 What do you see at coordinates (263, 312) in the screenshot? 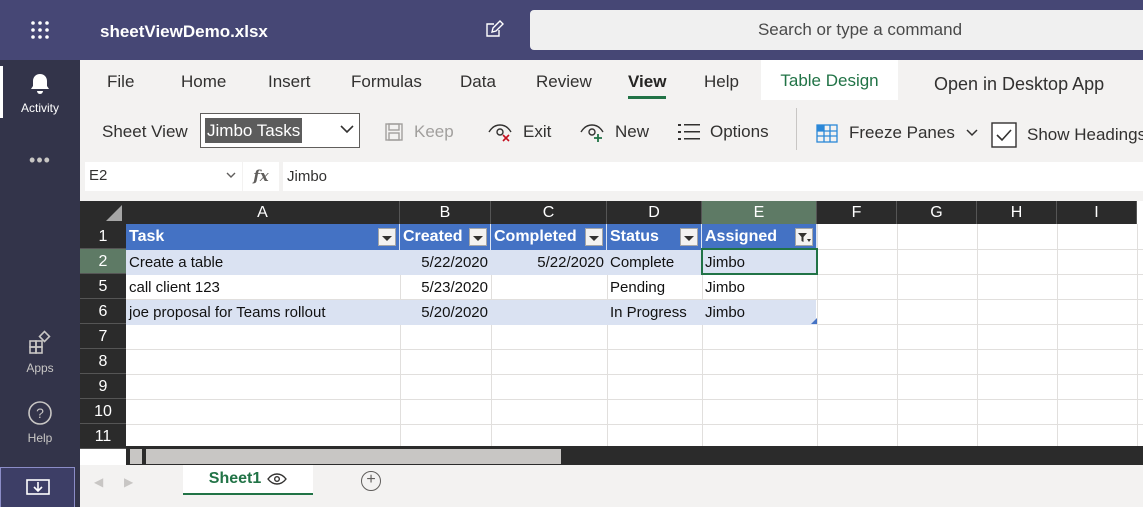
I see `table-cell: joe proposal for Teams rollout` at bounding box center [263, 312].